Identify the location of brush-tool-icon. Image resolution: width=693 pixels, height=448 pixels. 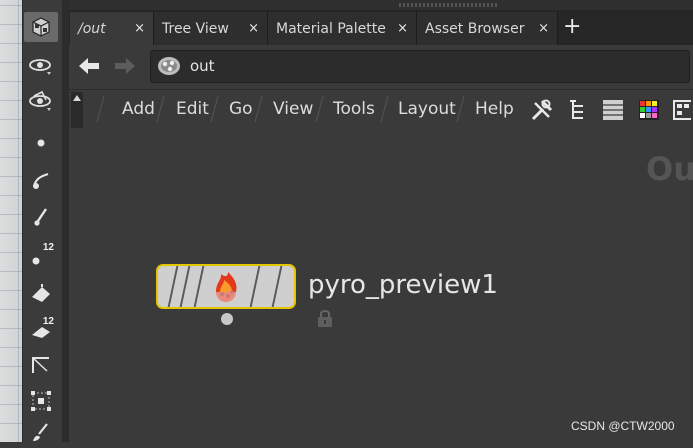
(41, 217).